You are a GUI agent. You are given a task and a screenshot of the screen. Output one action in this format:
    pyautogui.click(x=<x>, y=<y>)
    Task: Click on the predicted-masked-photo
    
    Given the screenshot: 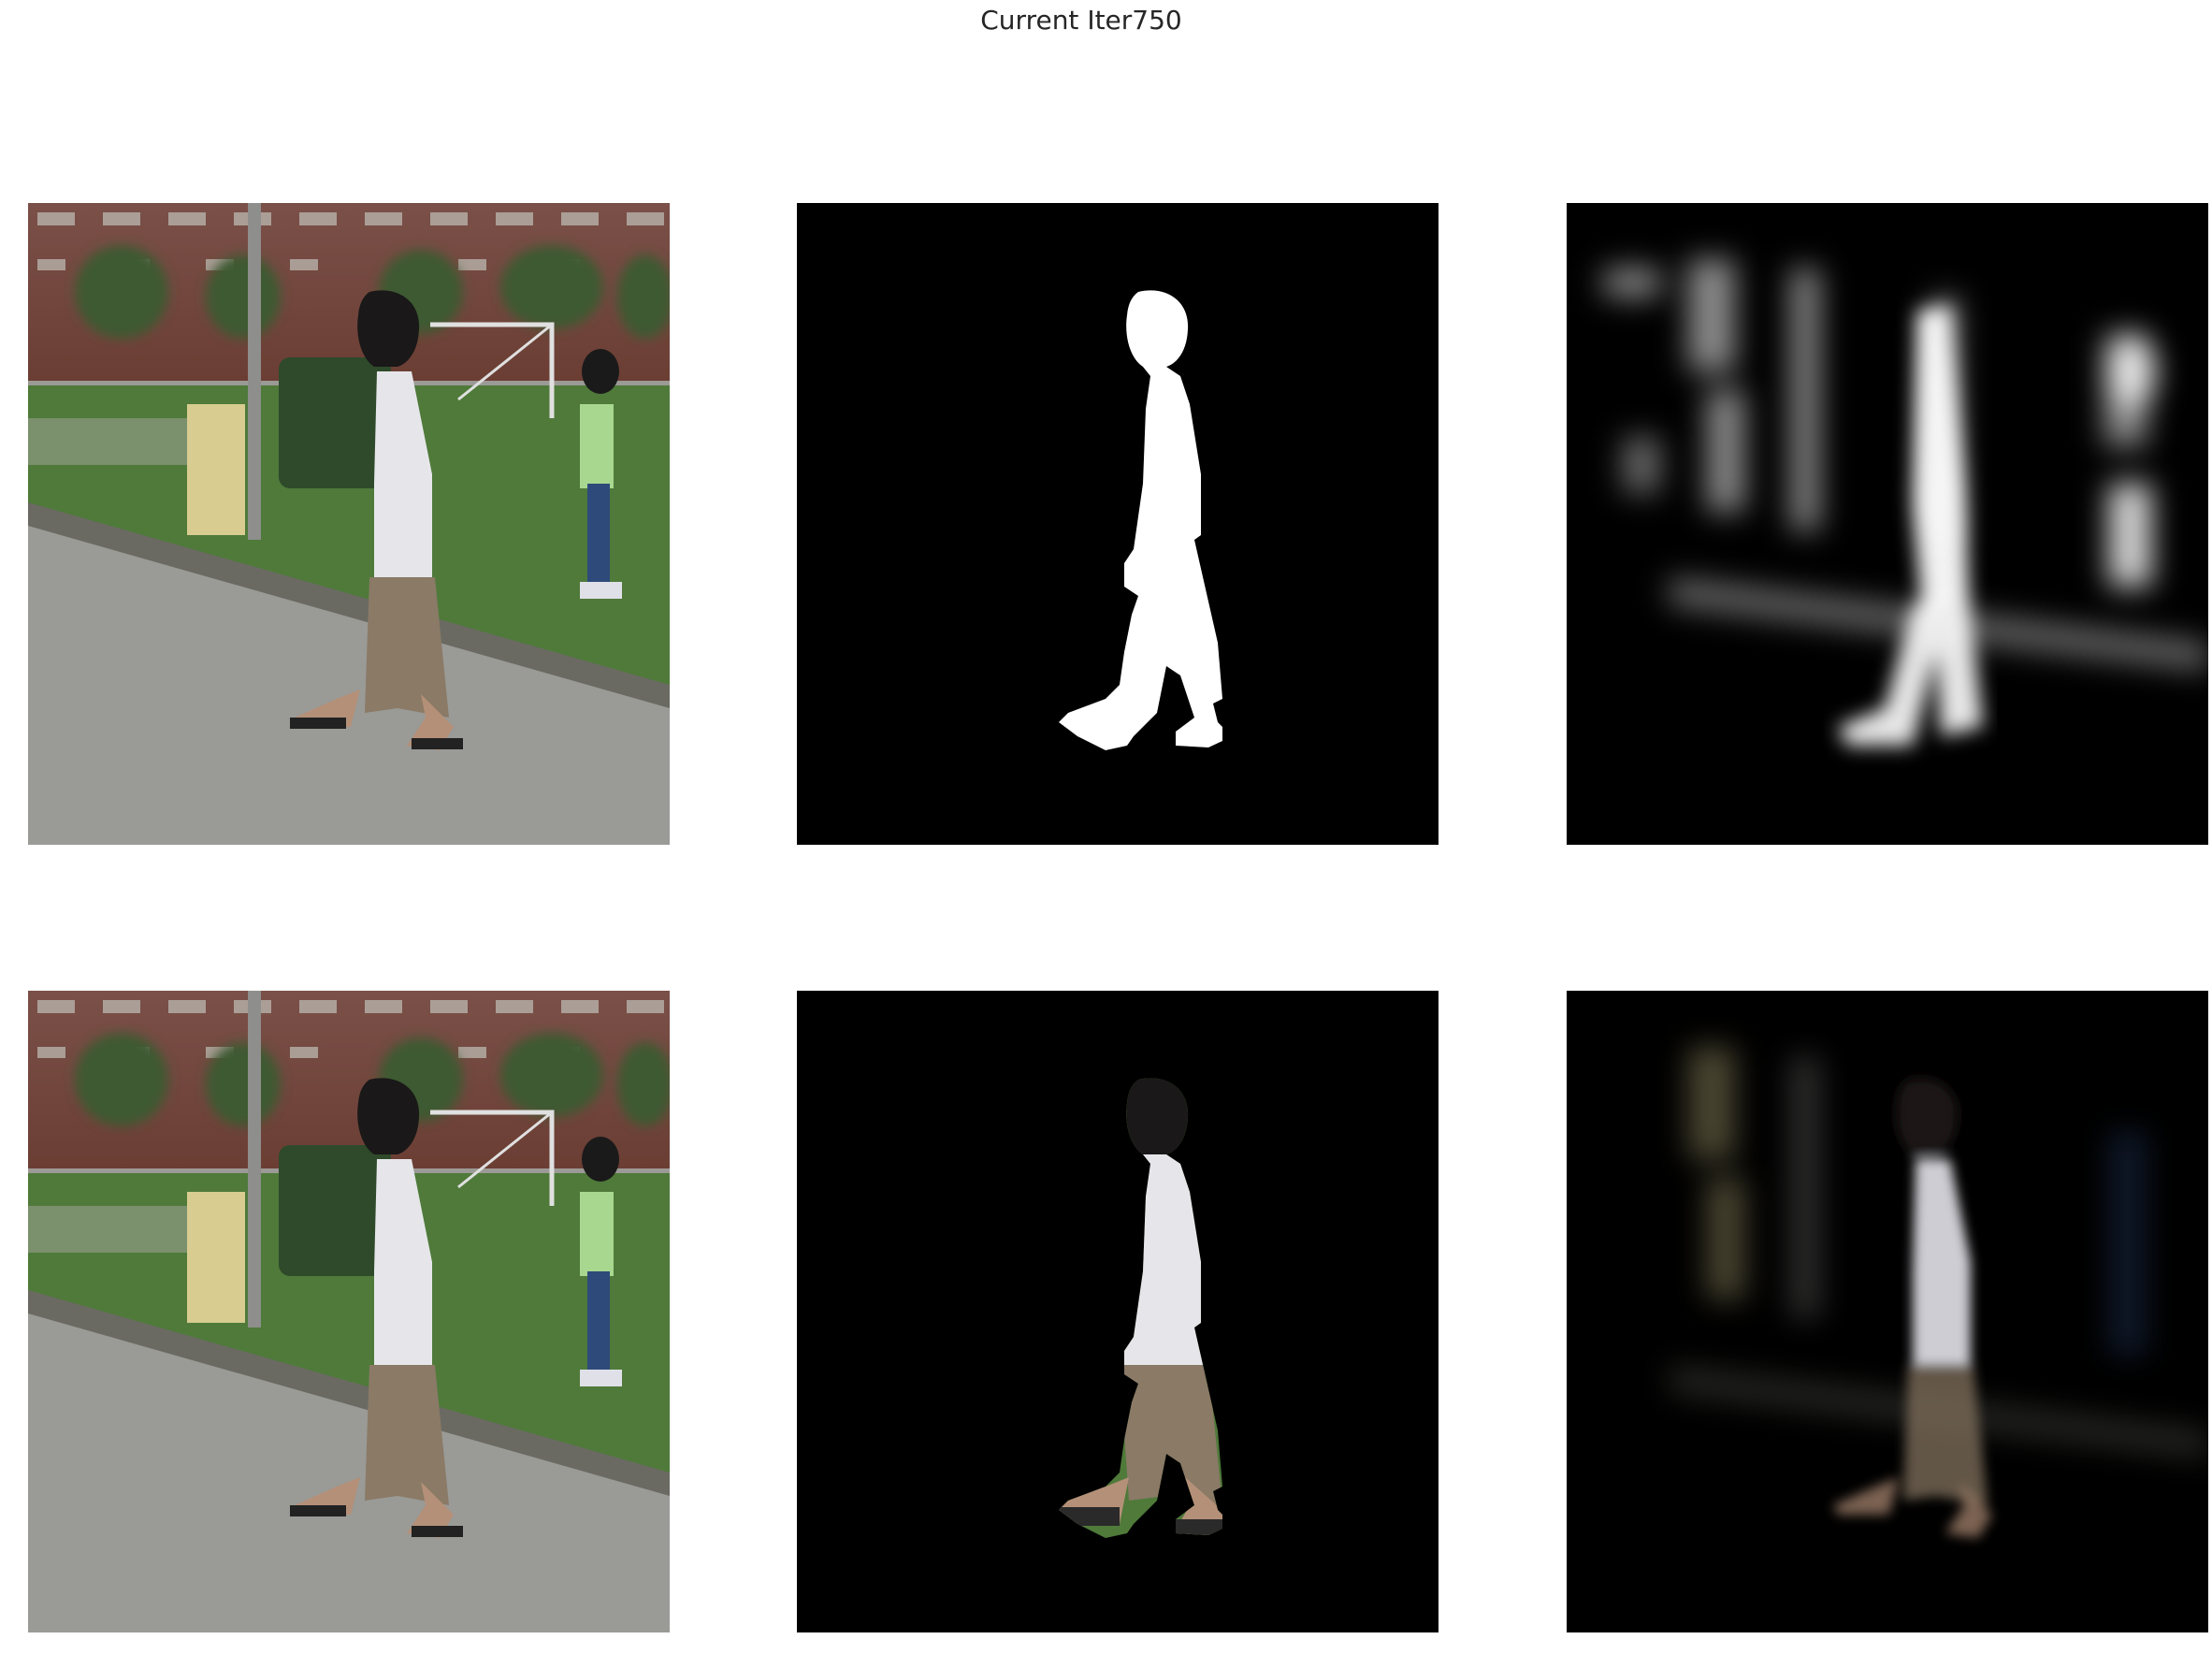 What is the action you would take?
    pyautogui.click(x=1888, y=1311)
    